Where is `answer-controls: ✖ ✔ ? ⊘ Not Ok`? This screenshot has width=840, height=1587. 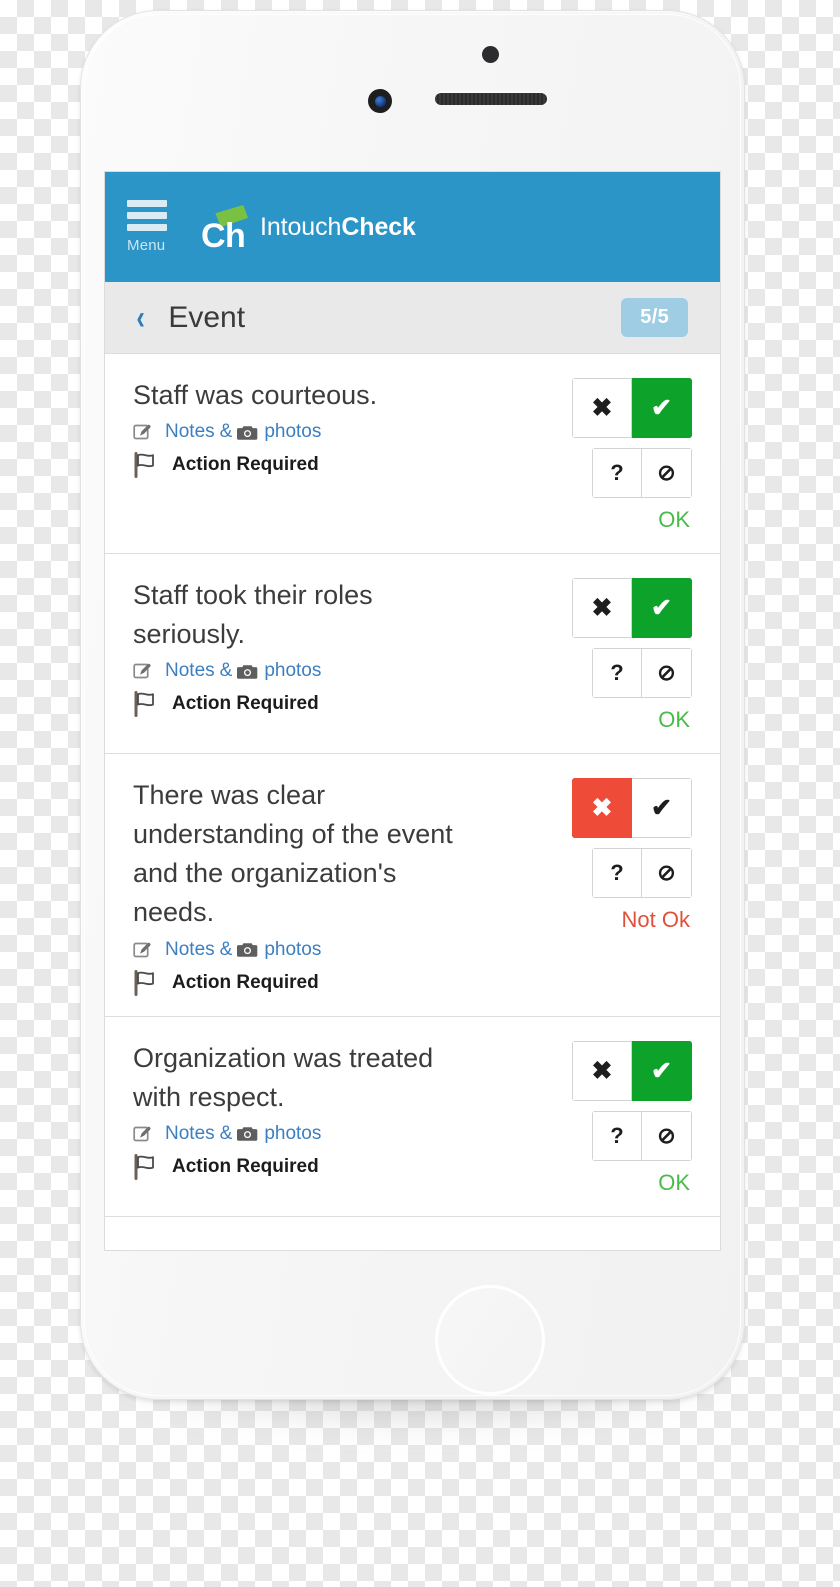 answer-controls: ✖ ✔ ? ⊘ Not Ok is located at coordinates (628, 886).